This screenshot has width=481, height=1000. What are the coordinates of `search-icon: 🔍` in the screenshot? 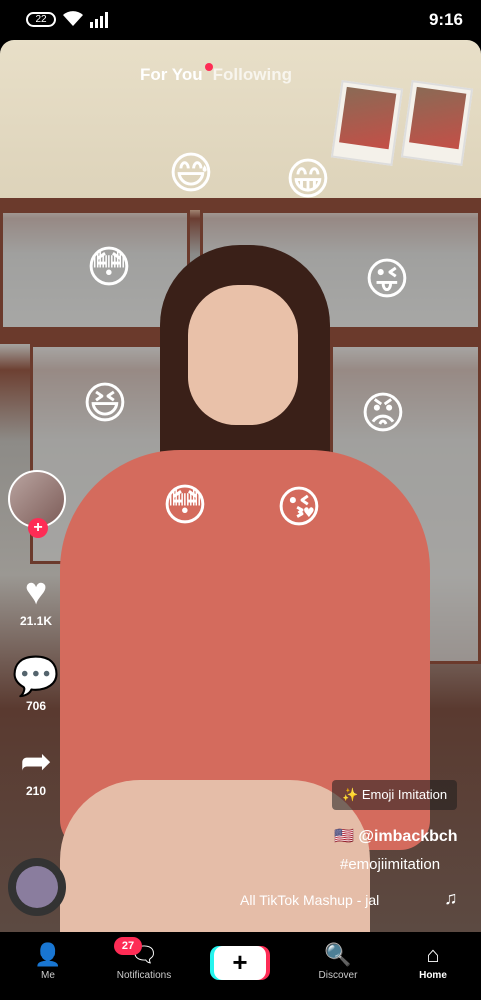 It's located at (338, 954).